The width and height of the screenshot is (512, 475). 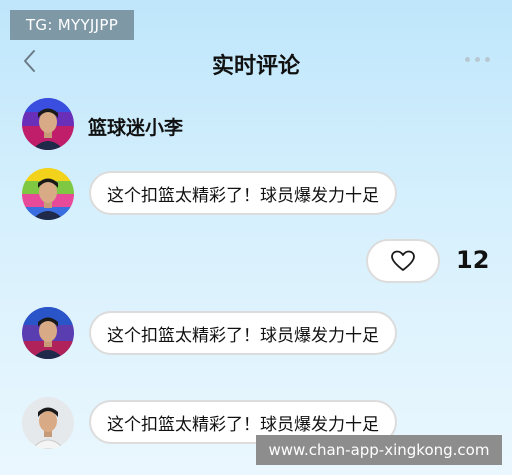 I want to click on heart-icon, so click(x=403, y=260).